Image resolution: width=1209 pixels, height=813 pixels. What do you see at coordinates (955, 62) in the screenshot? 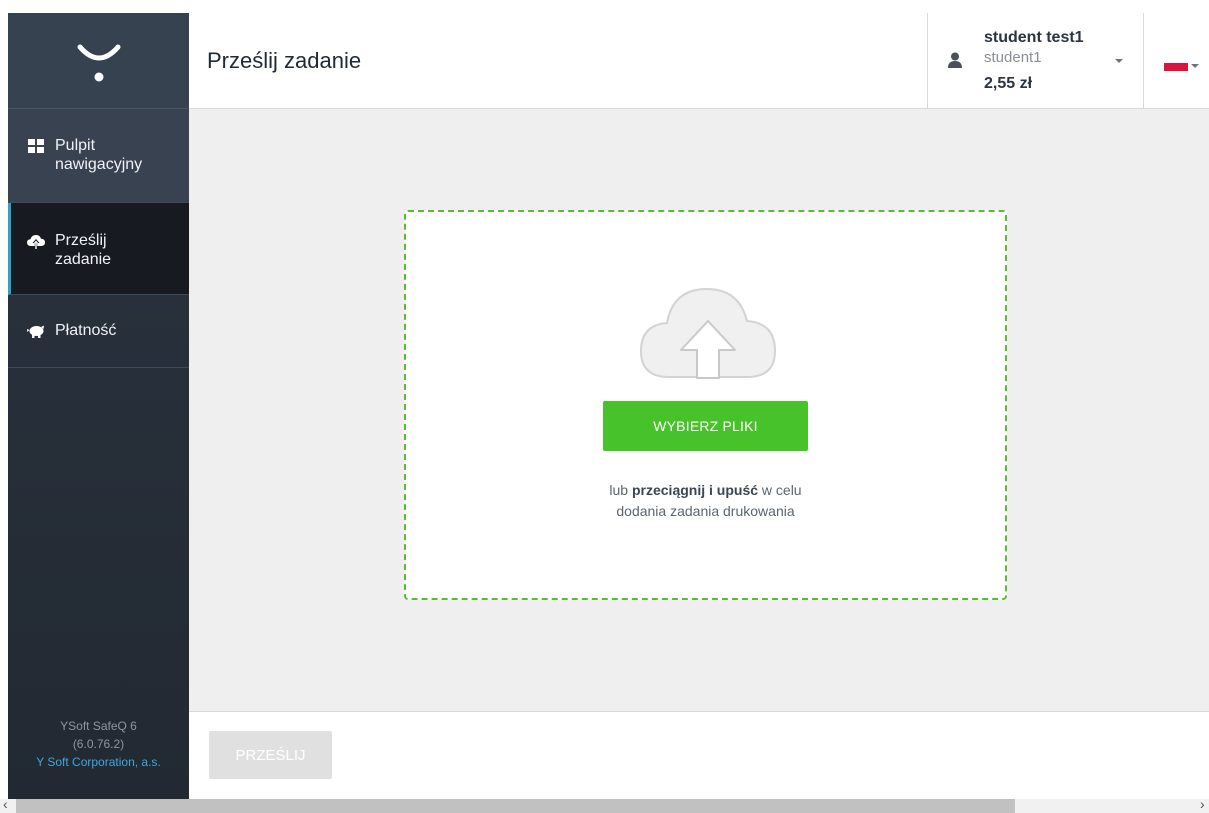
I see `user-icon` at bounding box center [955, 62].